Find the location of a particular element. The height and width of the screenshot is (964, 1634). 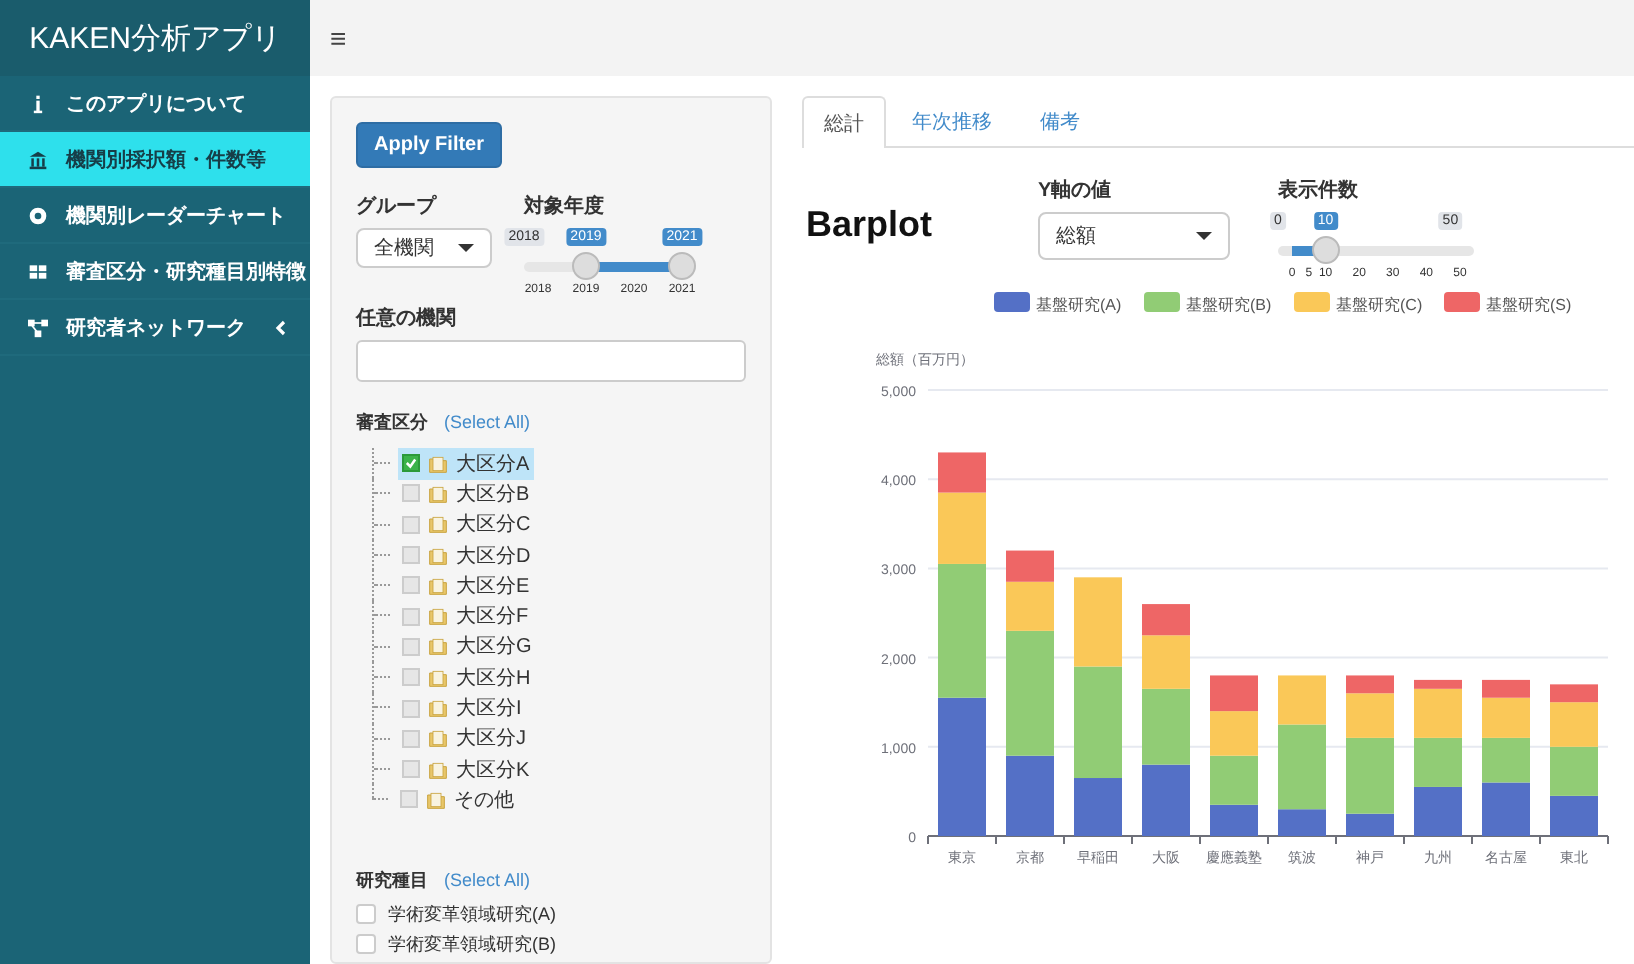

field-label: グループ is located at coordinates (397, 206).